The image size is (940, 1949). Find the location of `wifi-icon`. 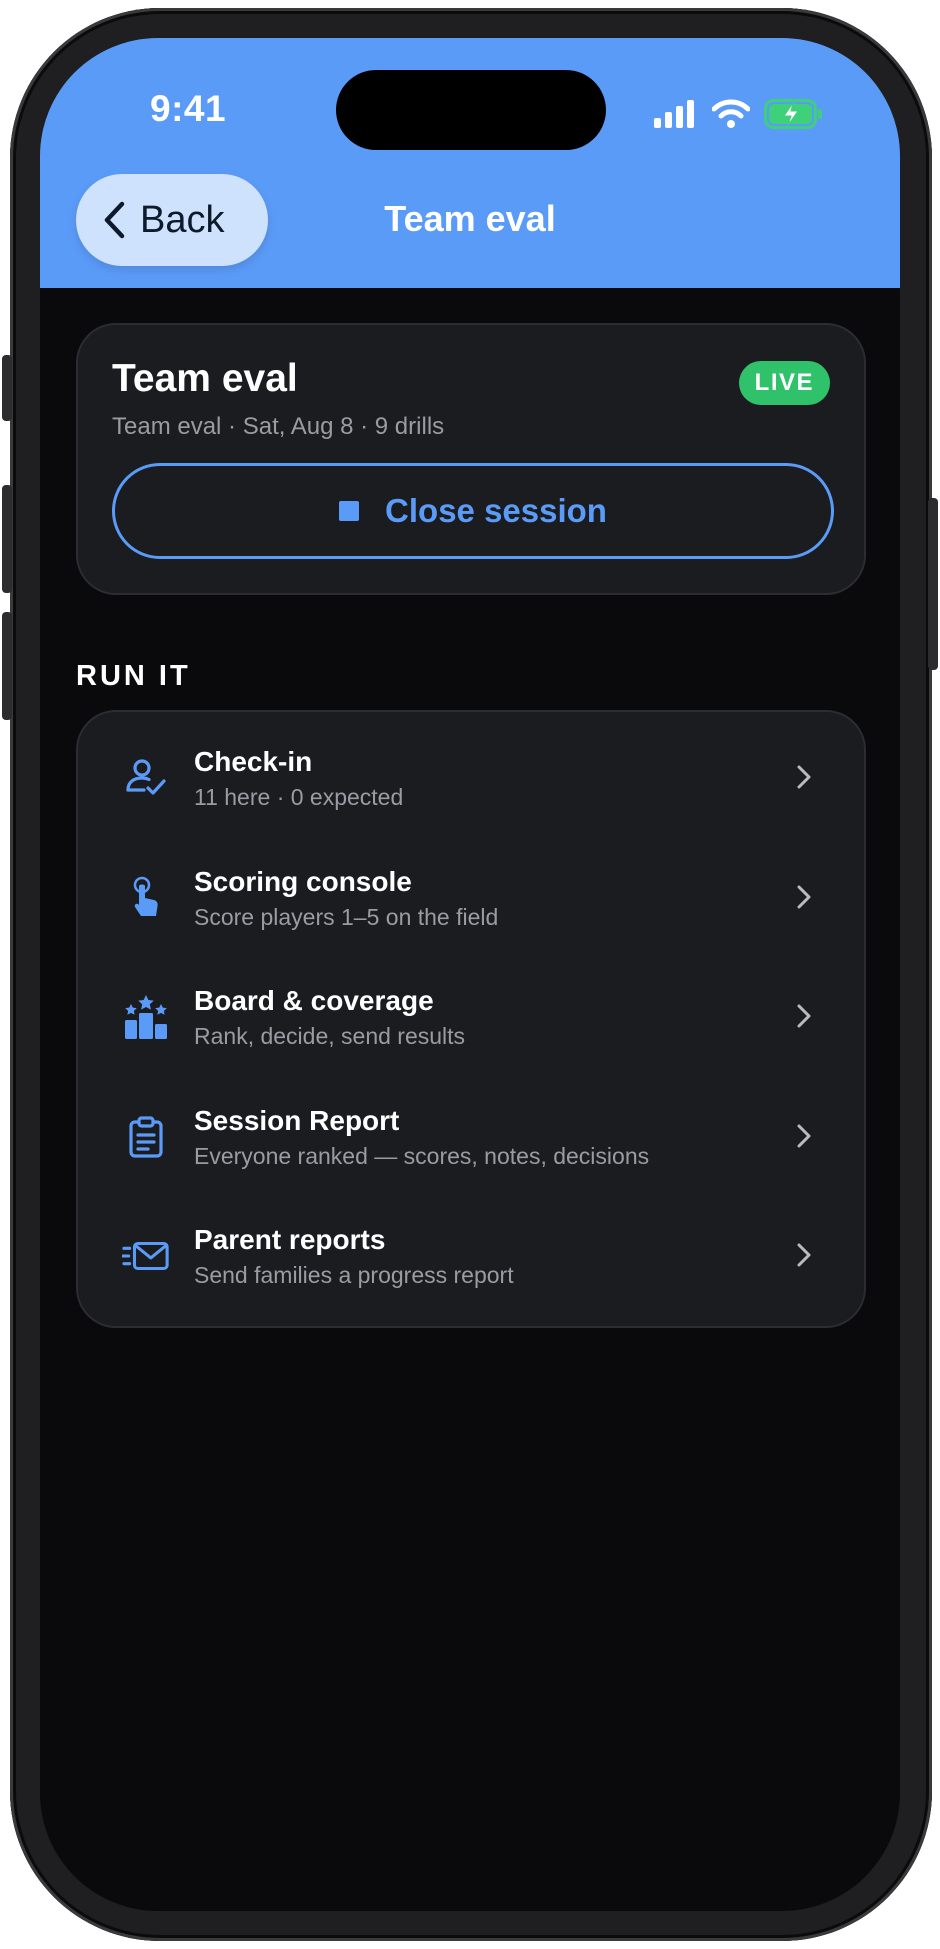

wifi-icon is located at coordinates (731, 113).